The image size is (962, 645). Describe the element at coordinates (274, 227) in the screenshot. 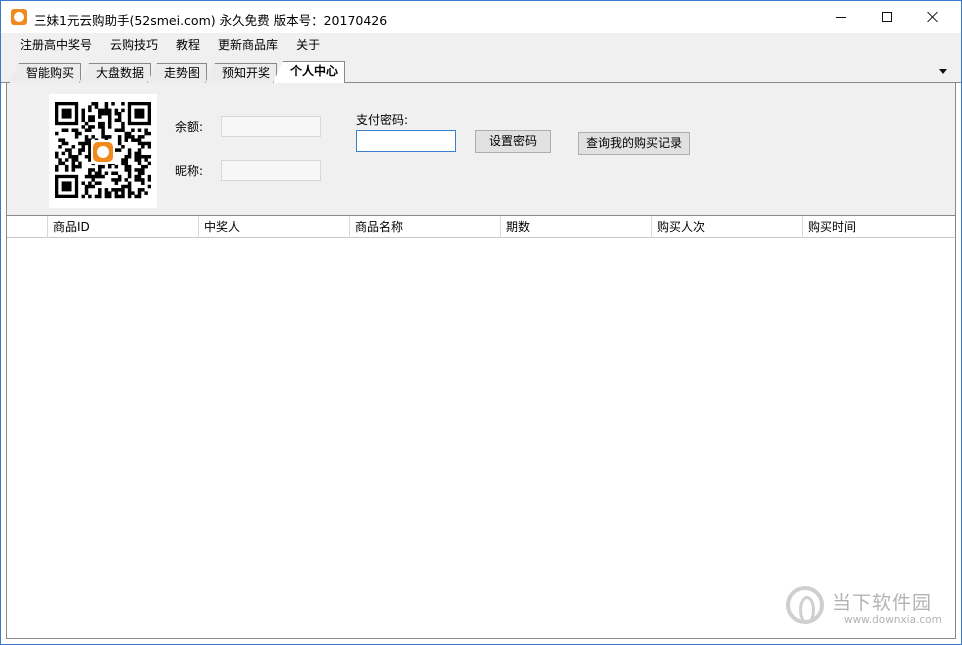

I see `column-header-winner: 中奖人` at that location.